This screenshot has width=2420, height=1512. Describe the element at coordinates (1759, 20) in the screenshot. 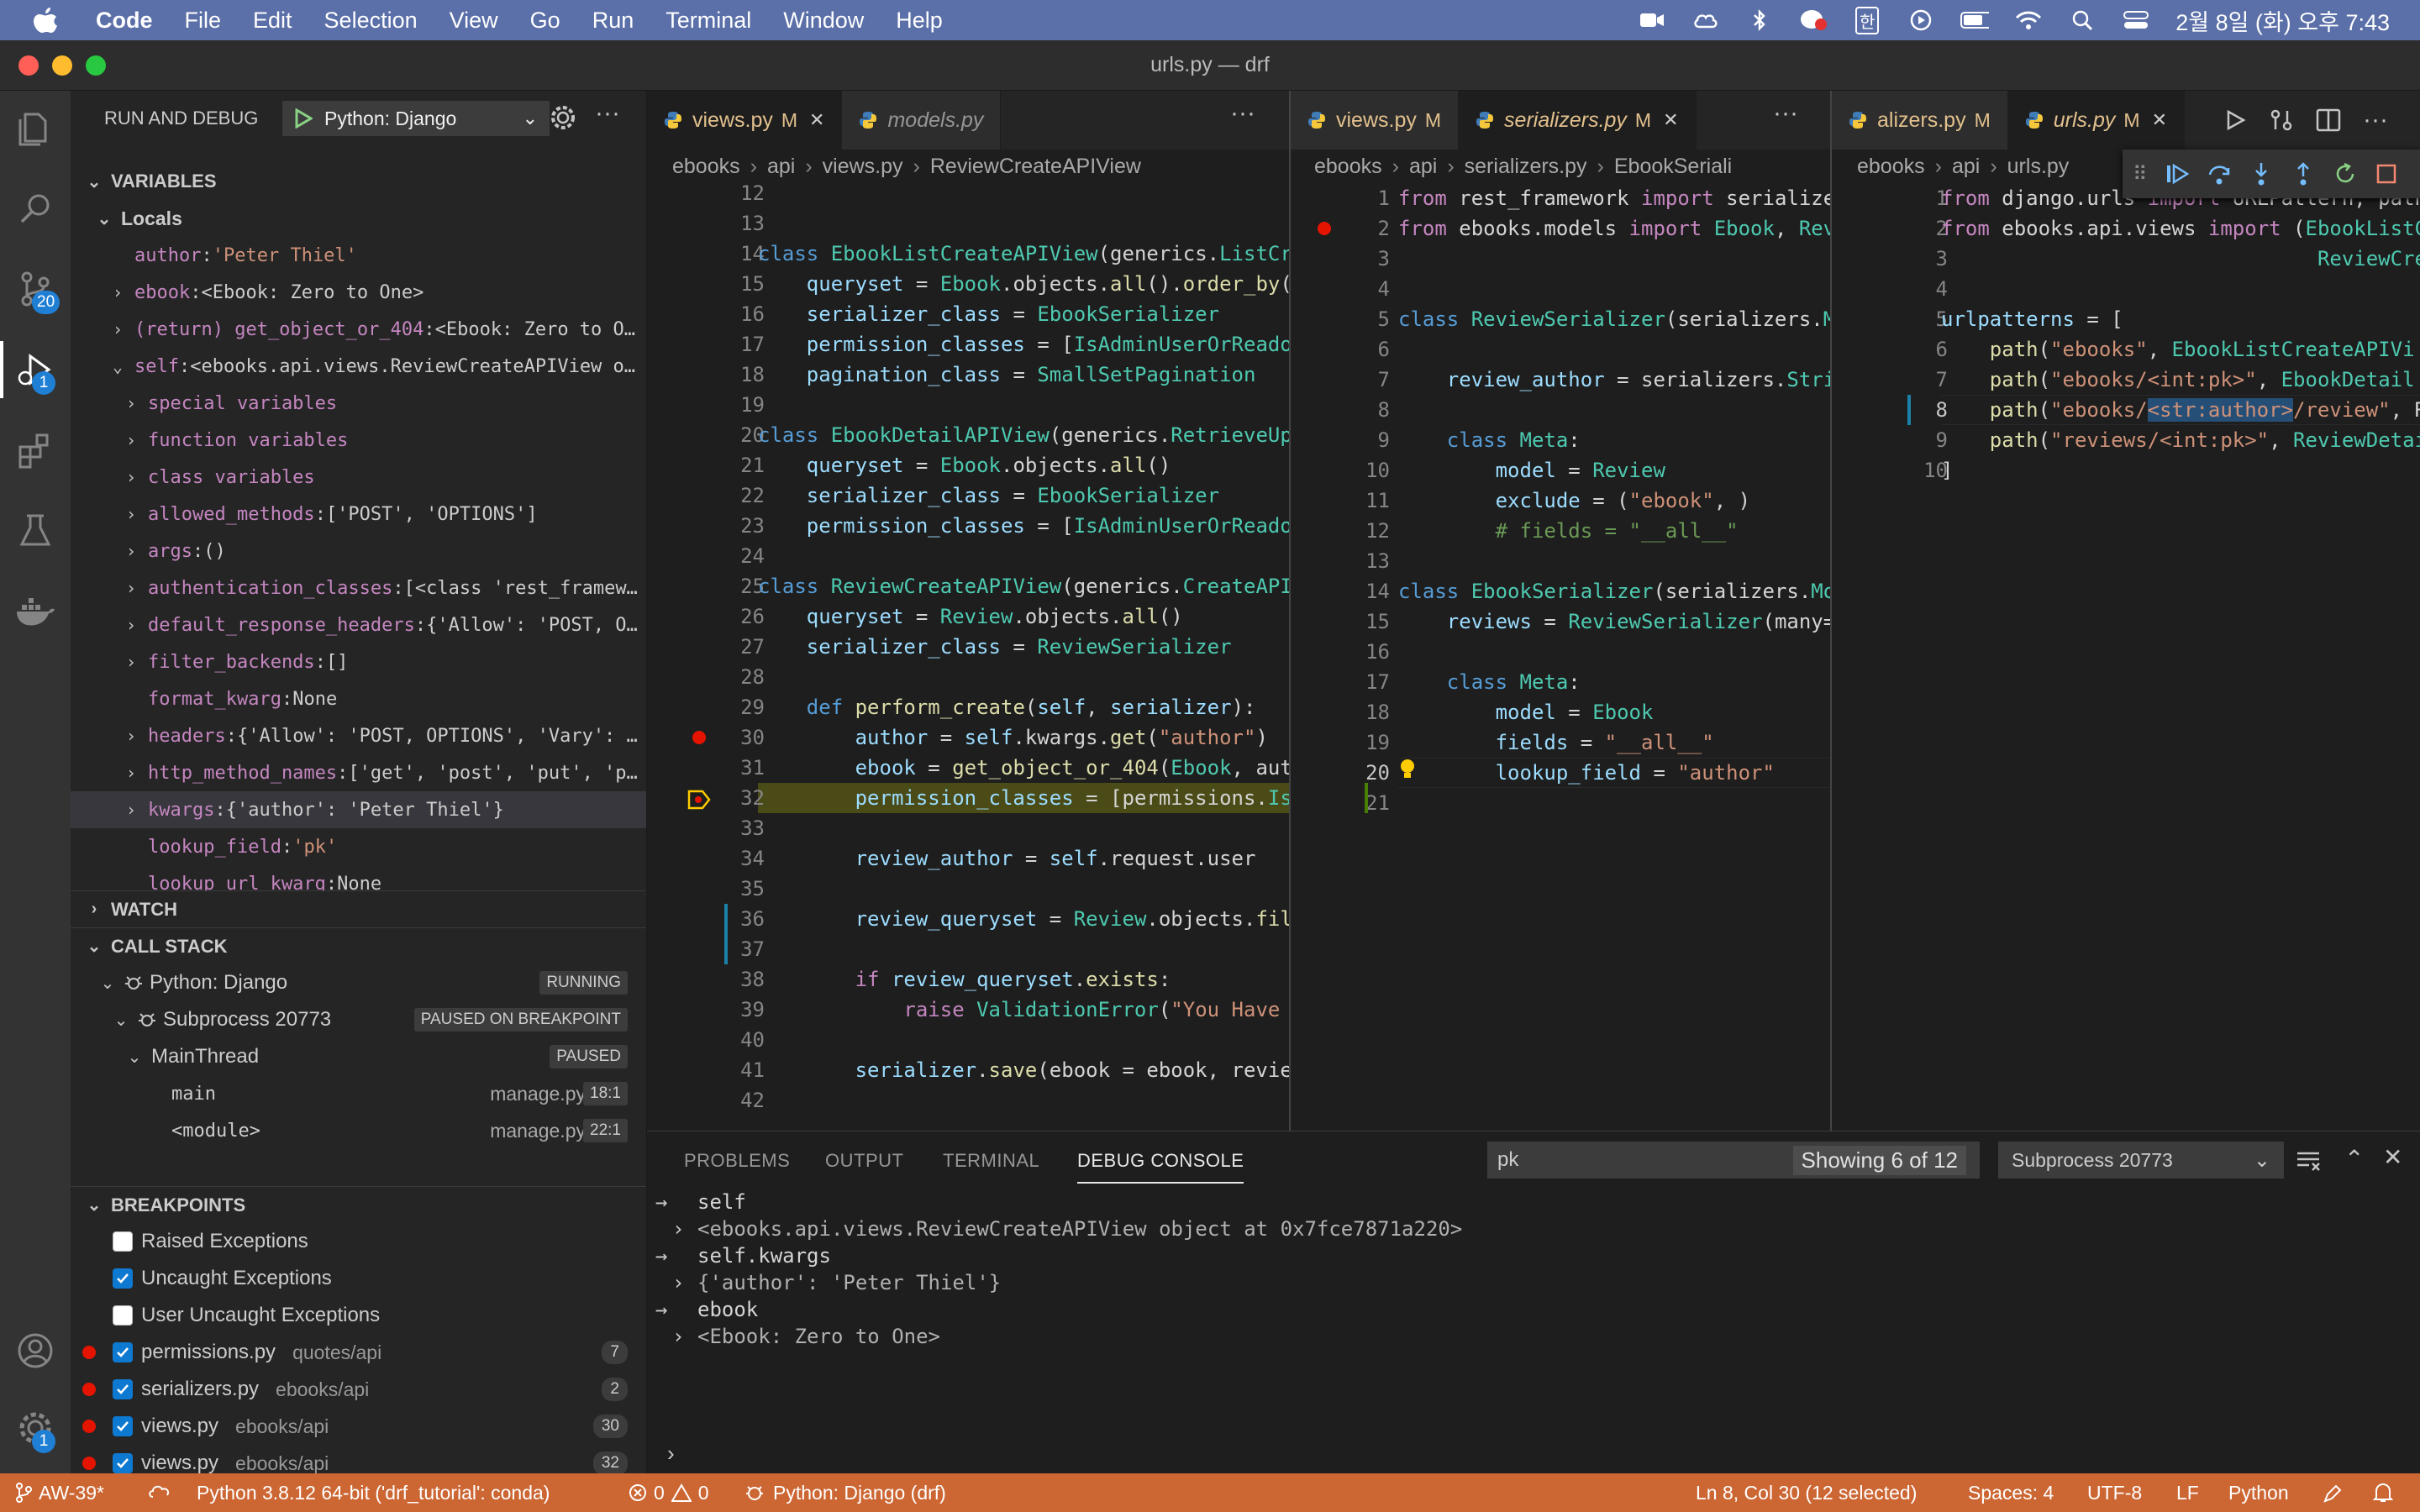

I see `bluetooth-icon` at that location.